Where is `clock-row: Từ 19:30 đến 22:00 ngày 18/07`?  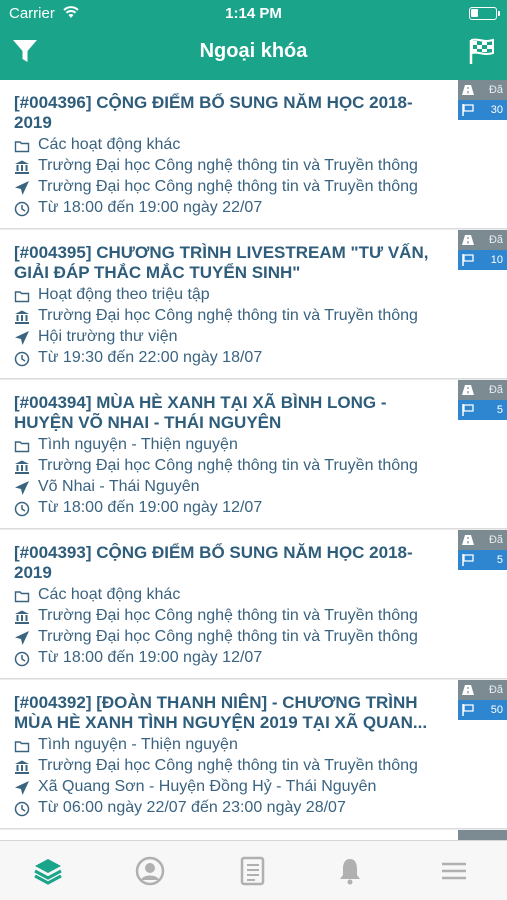
clock-row: Từ 19:30 đến 22:00 ngày 18/07 is located at coordinates (234, 358).